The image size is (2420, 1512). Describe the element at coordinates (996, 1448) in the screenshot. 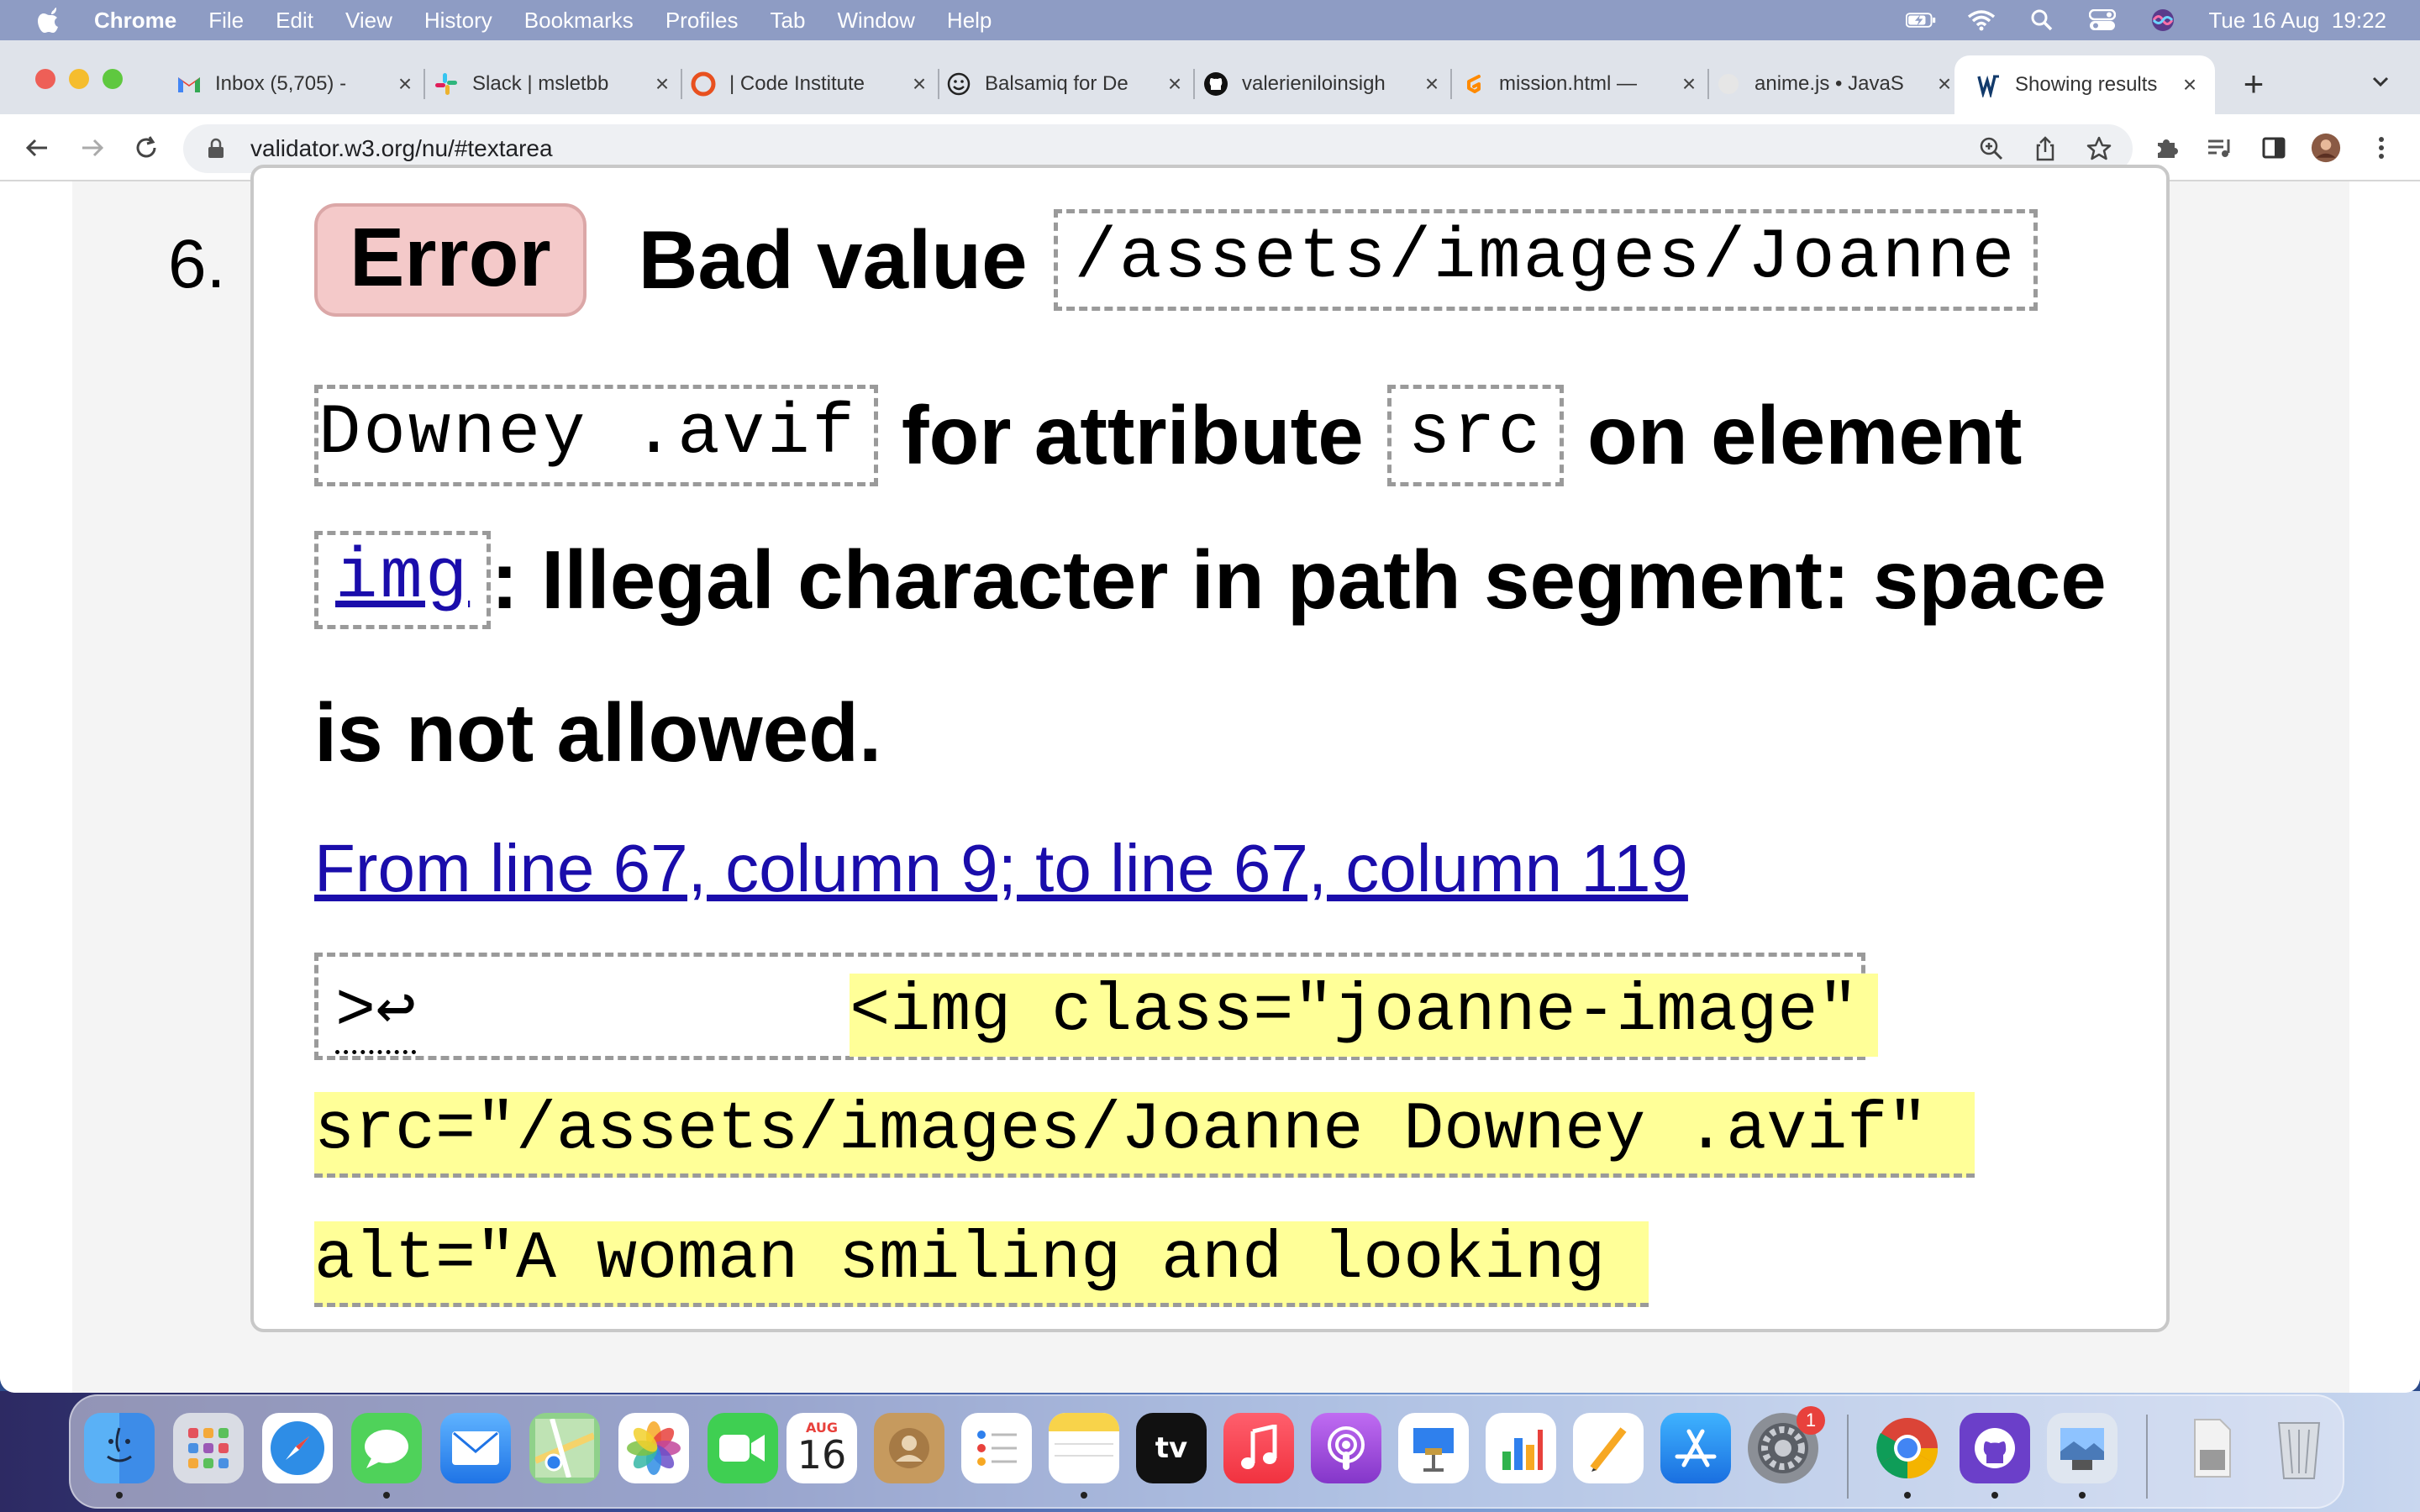

I see `reminders-icon` at that location.